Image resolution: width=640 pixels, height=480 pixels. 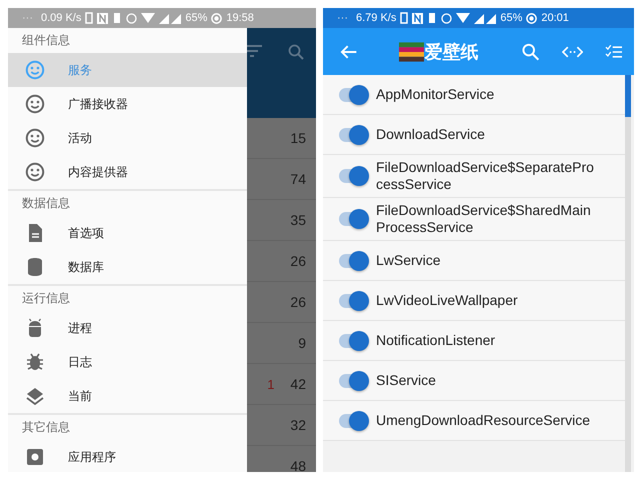 What do you see at coordinates (298, 179) in the screenshot?
I see `item-count: 74` at bounding box center [298, 179].